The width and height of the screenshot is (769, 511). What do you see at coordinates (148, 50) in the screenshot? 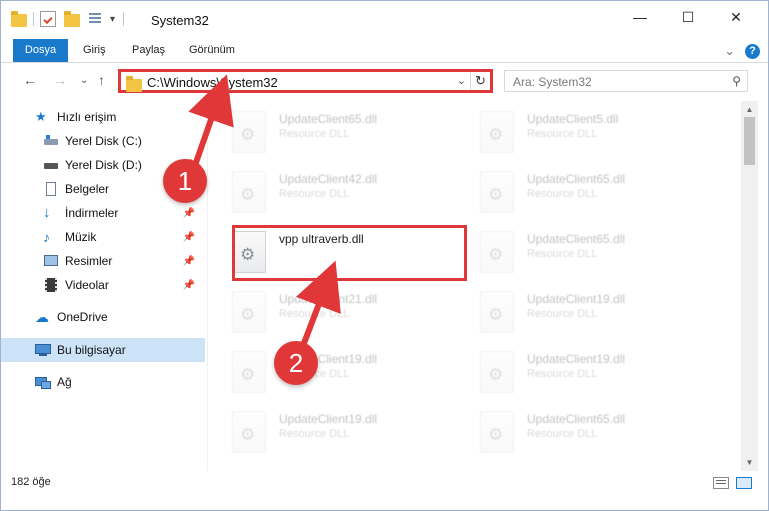
I see `tab-share: Paylaş` at bounding box center [148, 50].